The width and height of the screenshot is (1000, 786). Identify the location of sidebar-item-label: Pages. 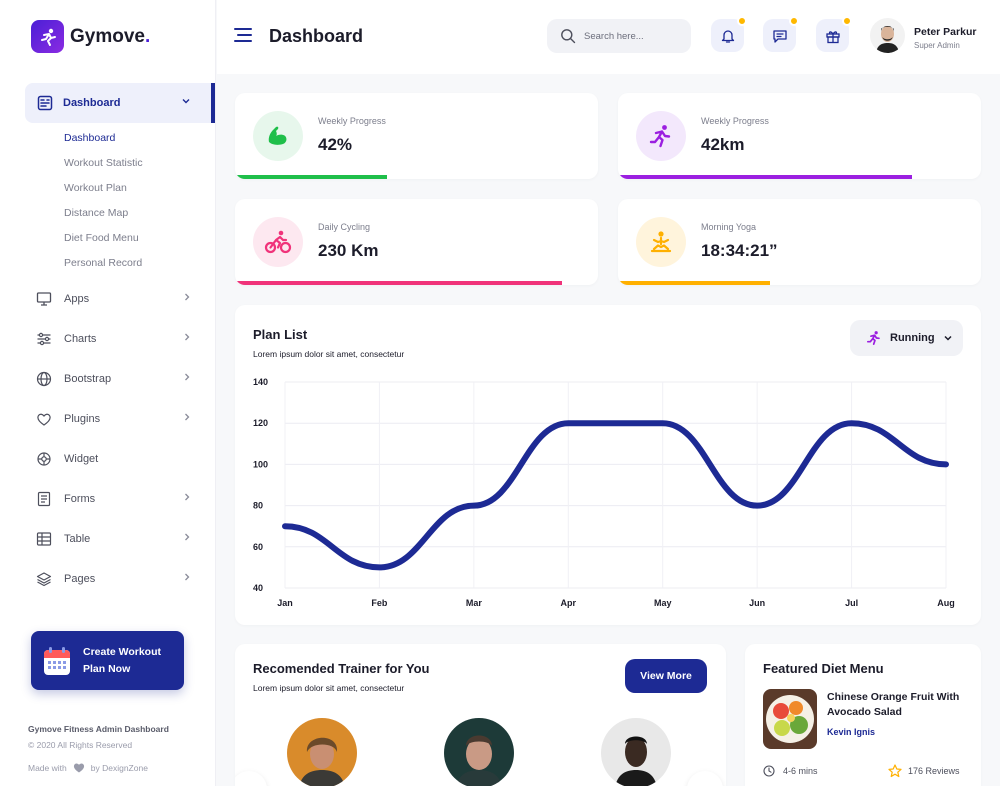
(80, 579).